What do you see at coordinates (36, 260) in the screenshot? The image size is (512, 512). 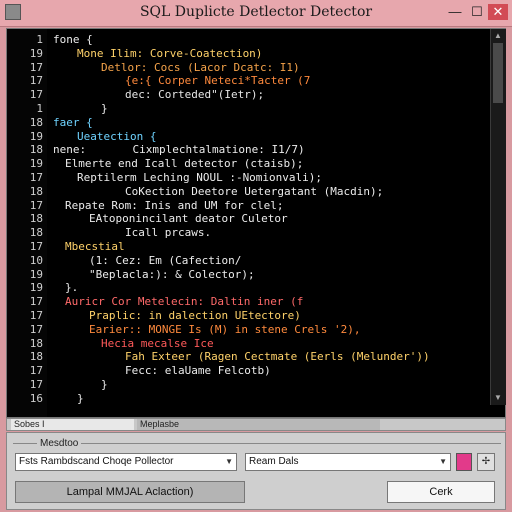 I see `line-number: 10` at bounding box center [36, 260].